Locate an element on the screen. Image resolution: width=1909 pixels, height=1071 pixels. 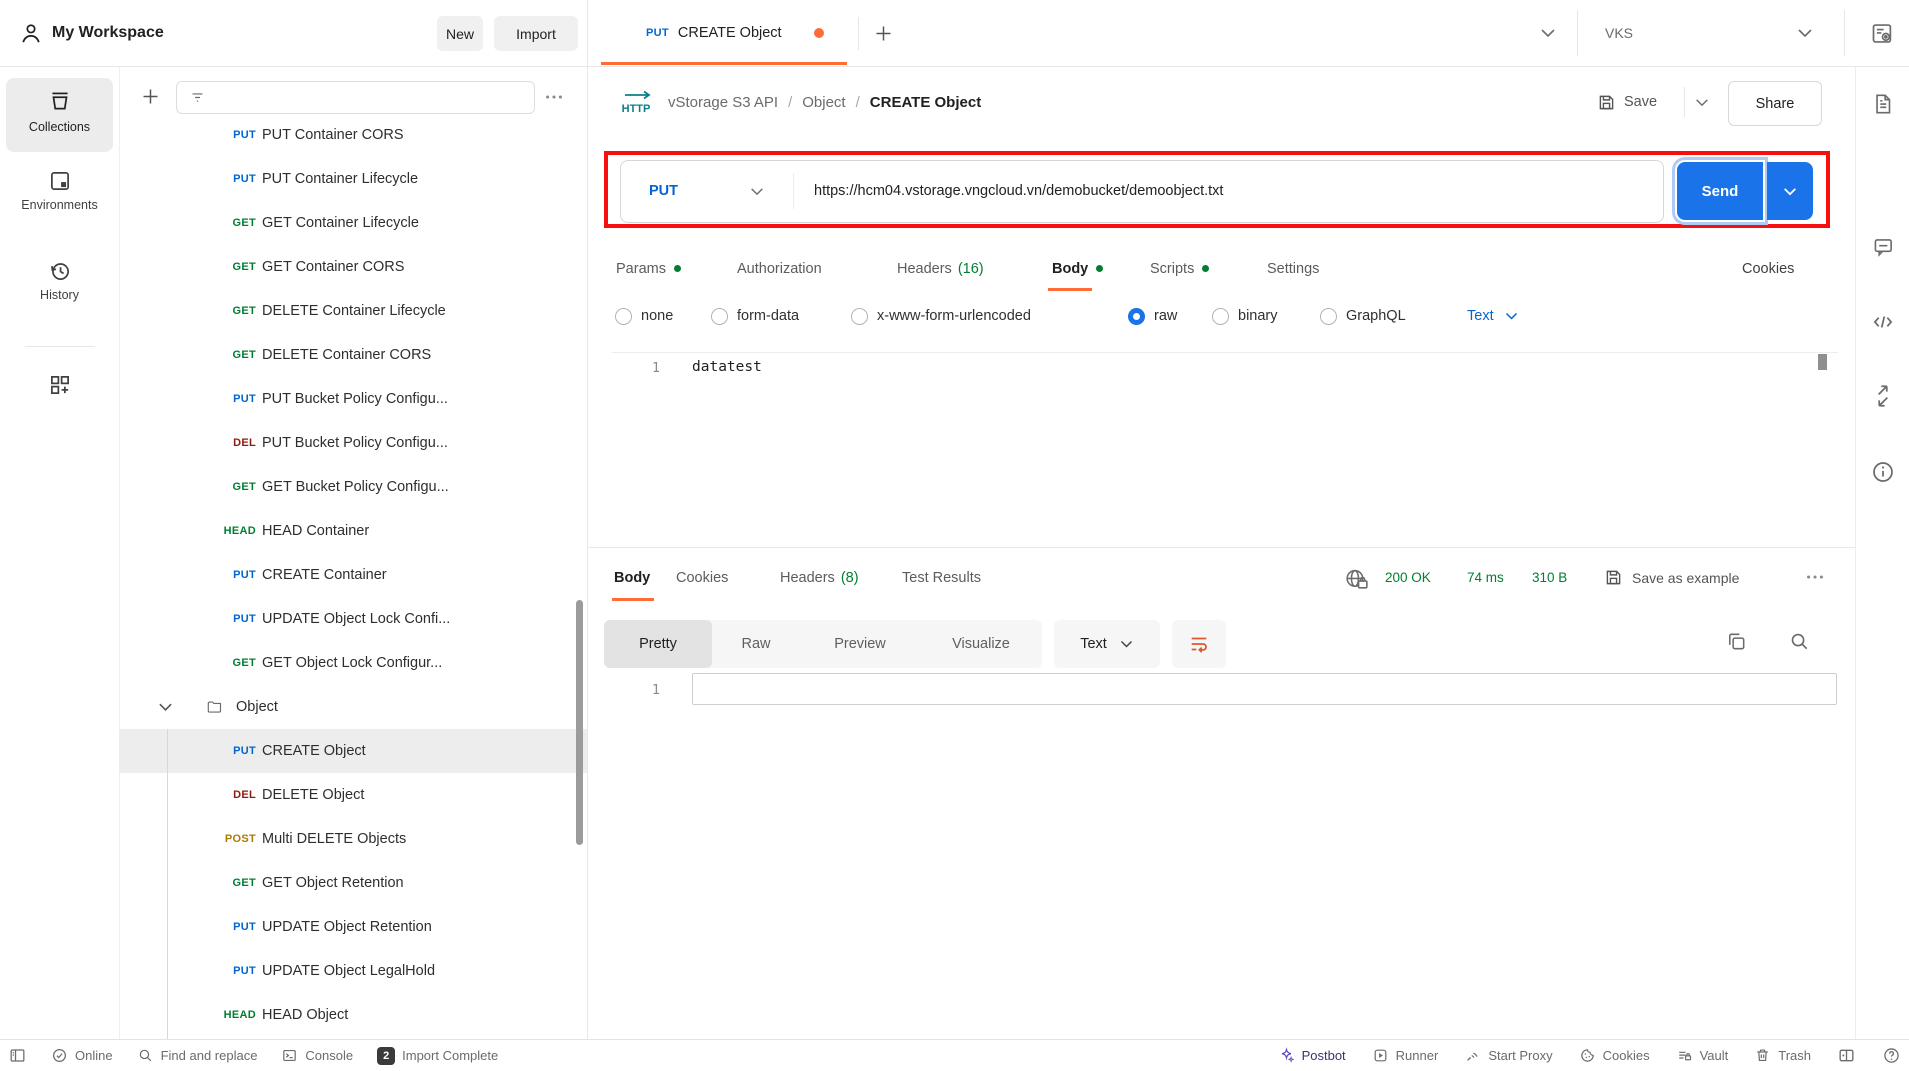
tree-folder-object: Object is located at coordinates (353, 707).